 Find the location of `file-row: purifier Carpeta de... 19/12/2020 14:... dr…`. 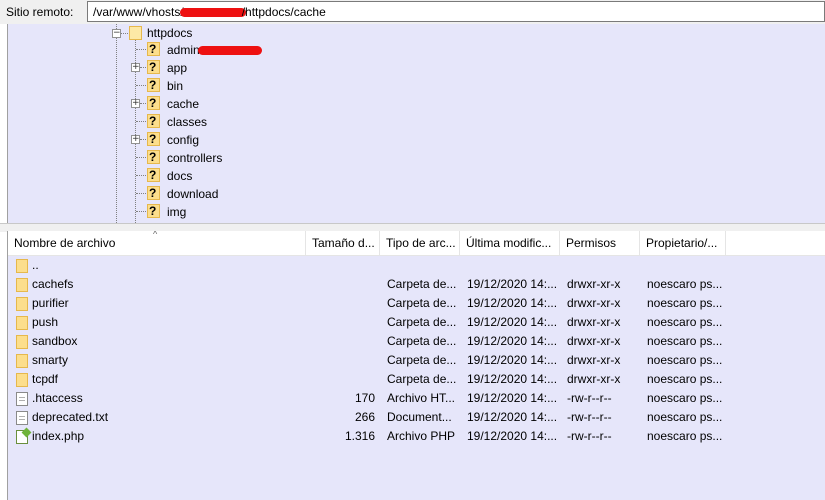

file-row: purifier Carpeta de... 19/12/2020 14:... dr… is located at coordinates (416, 303).